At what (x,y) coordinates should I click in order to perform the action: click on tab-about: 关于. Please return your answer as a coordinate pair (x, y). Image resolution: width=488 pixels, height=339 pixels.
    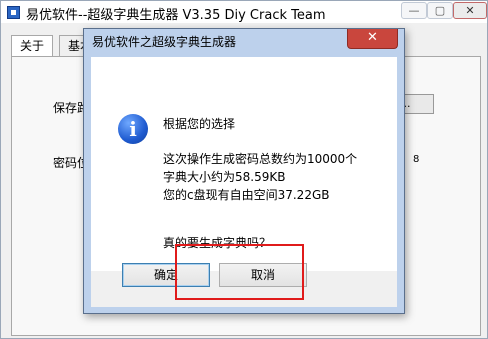
    Looking at the image, I should click on (32, 45).